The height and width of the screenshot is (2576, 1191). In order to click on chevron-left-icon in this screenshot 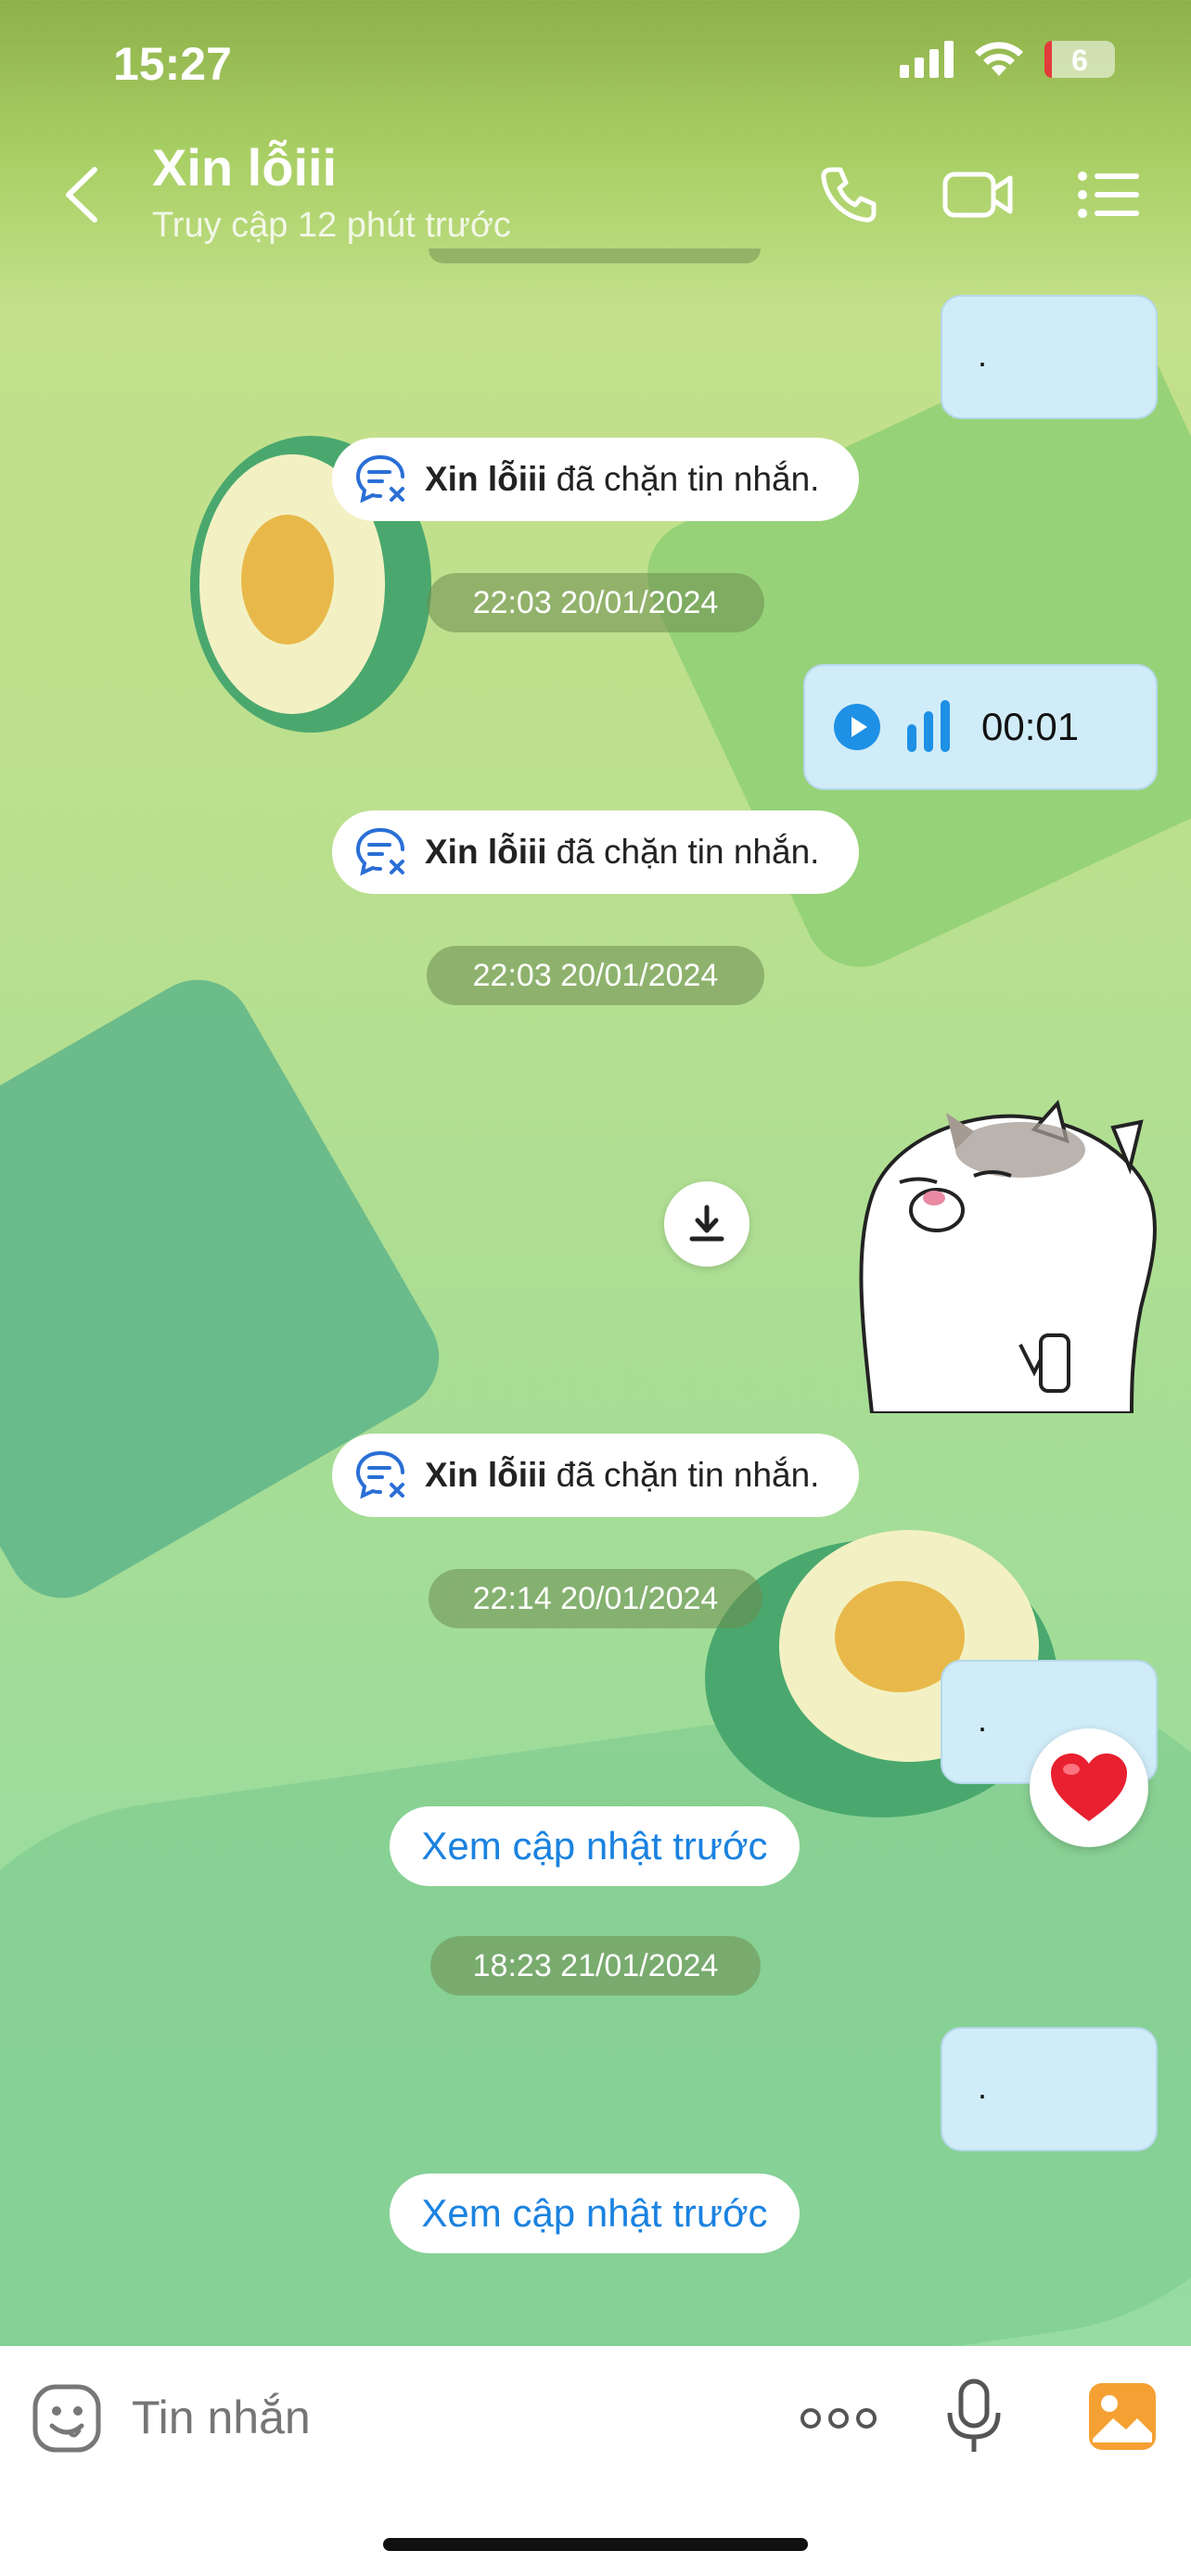, I will do `click(81, 195)`.